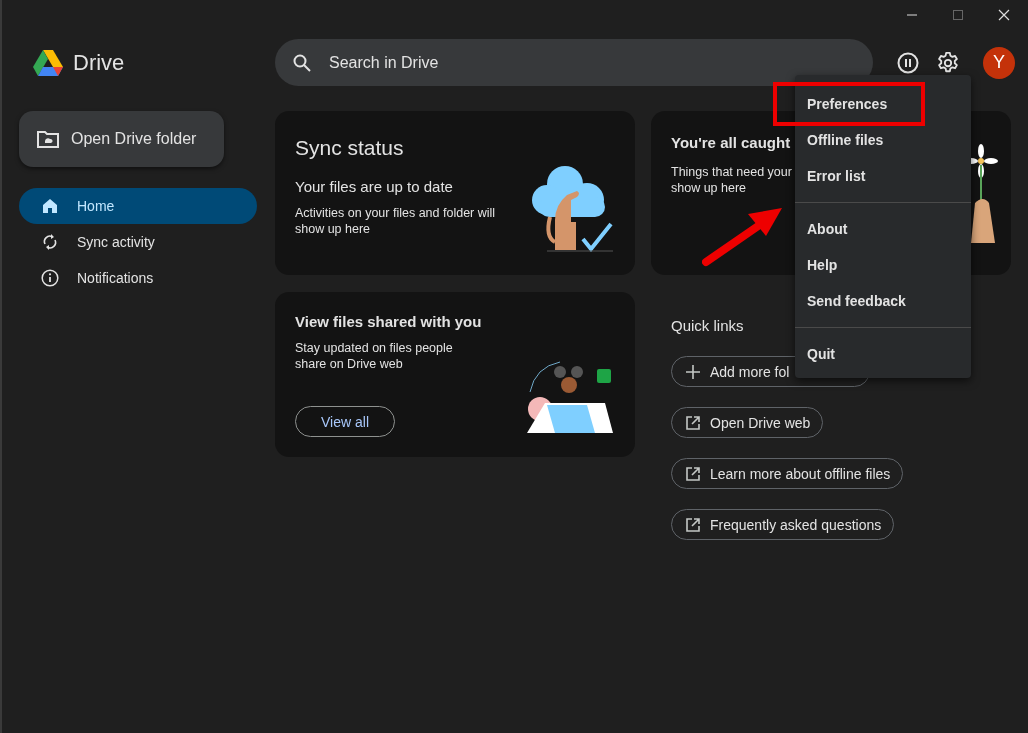 The width and height of the screenshot is (1028, 733). What do you see at coordinates (121, 139) in the screenshot?
I see `open-drive-folder-button: Open Drive folder` at bounding box center [121, 139].